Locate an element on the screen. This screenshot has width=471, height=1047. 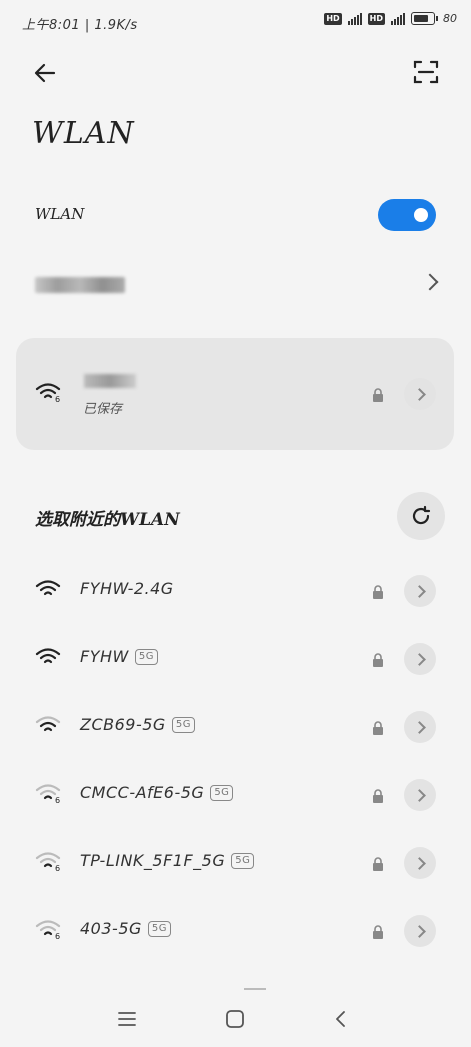
network-ssid-text: FYHW-2.4G is located at coordinates (127, 588).